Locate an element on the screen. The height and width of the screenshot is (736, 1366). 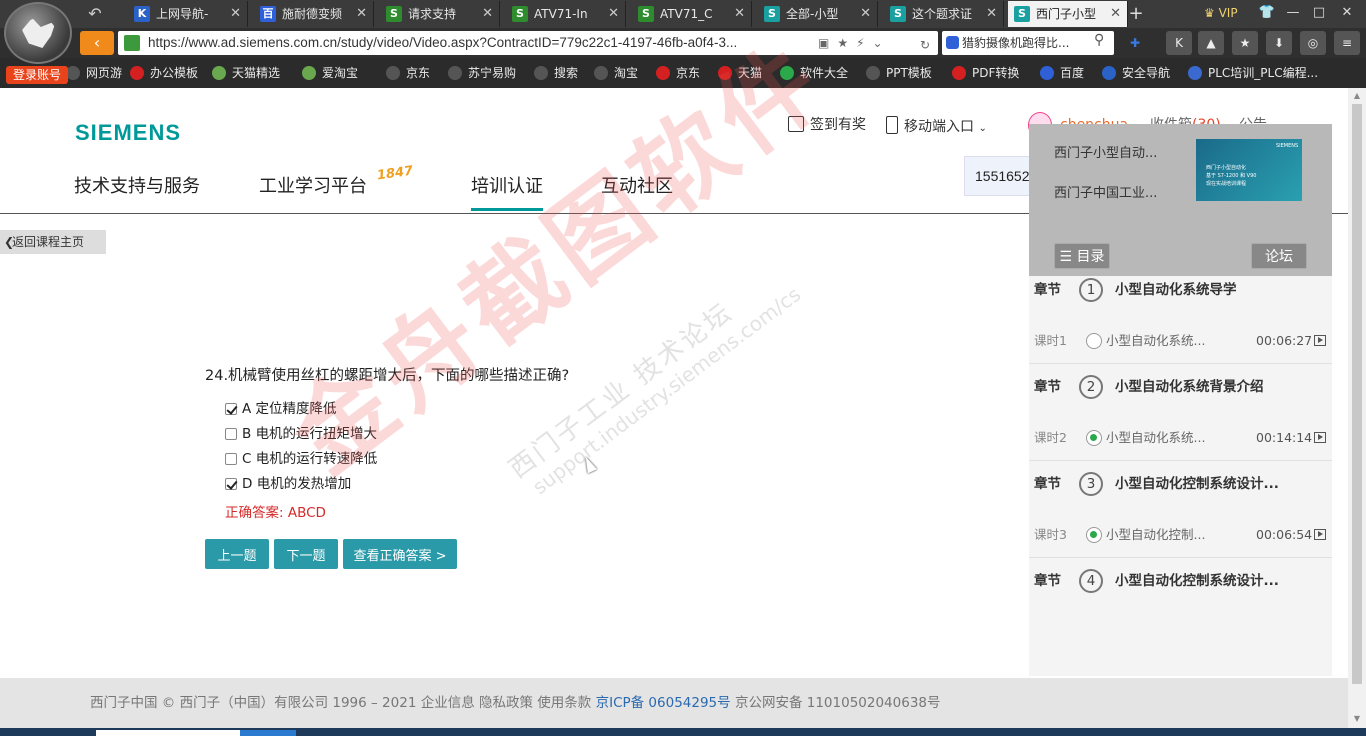
chapter-heading: 章节 2 小型自动化系统背景介绍 is located at coordinates (1149, 387).